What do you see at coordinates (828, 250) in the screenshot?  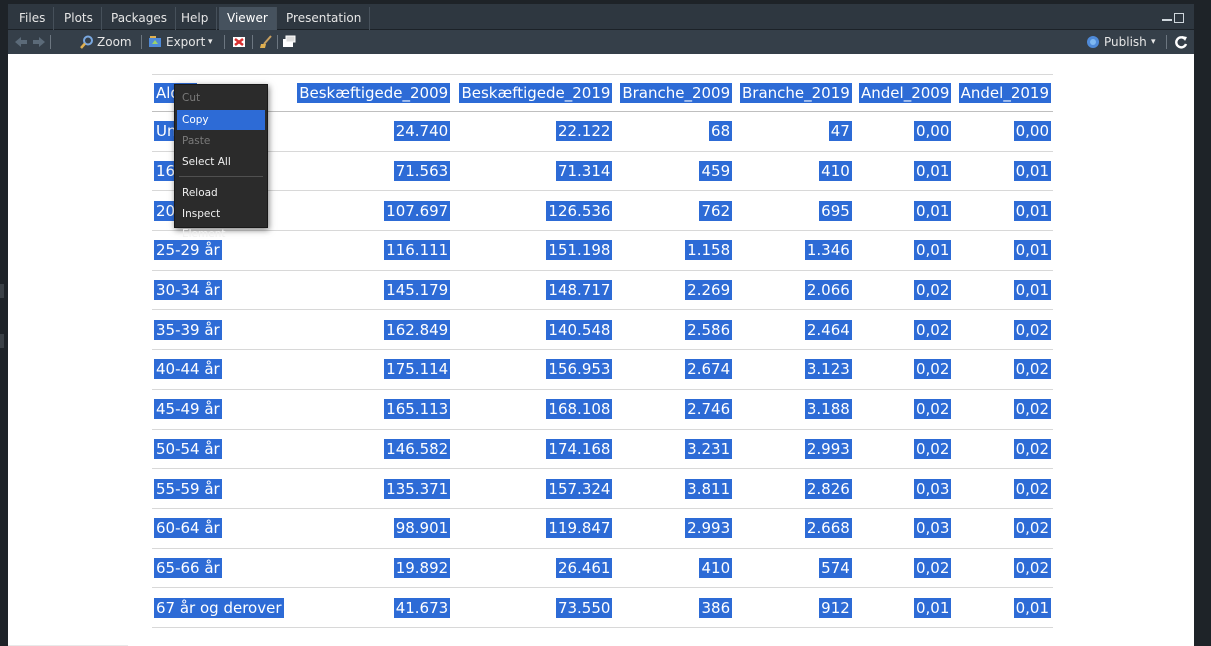 I see `table-cell-value: 1.346` at bounding box center [828, 250].